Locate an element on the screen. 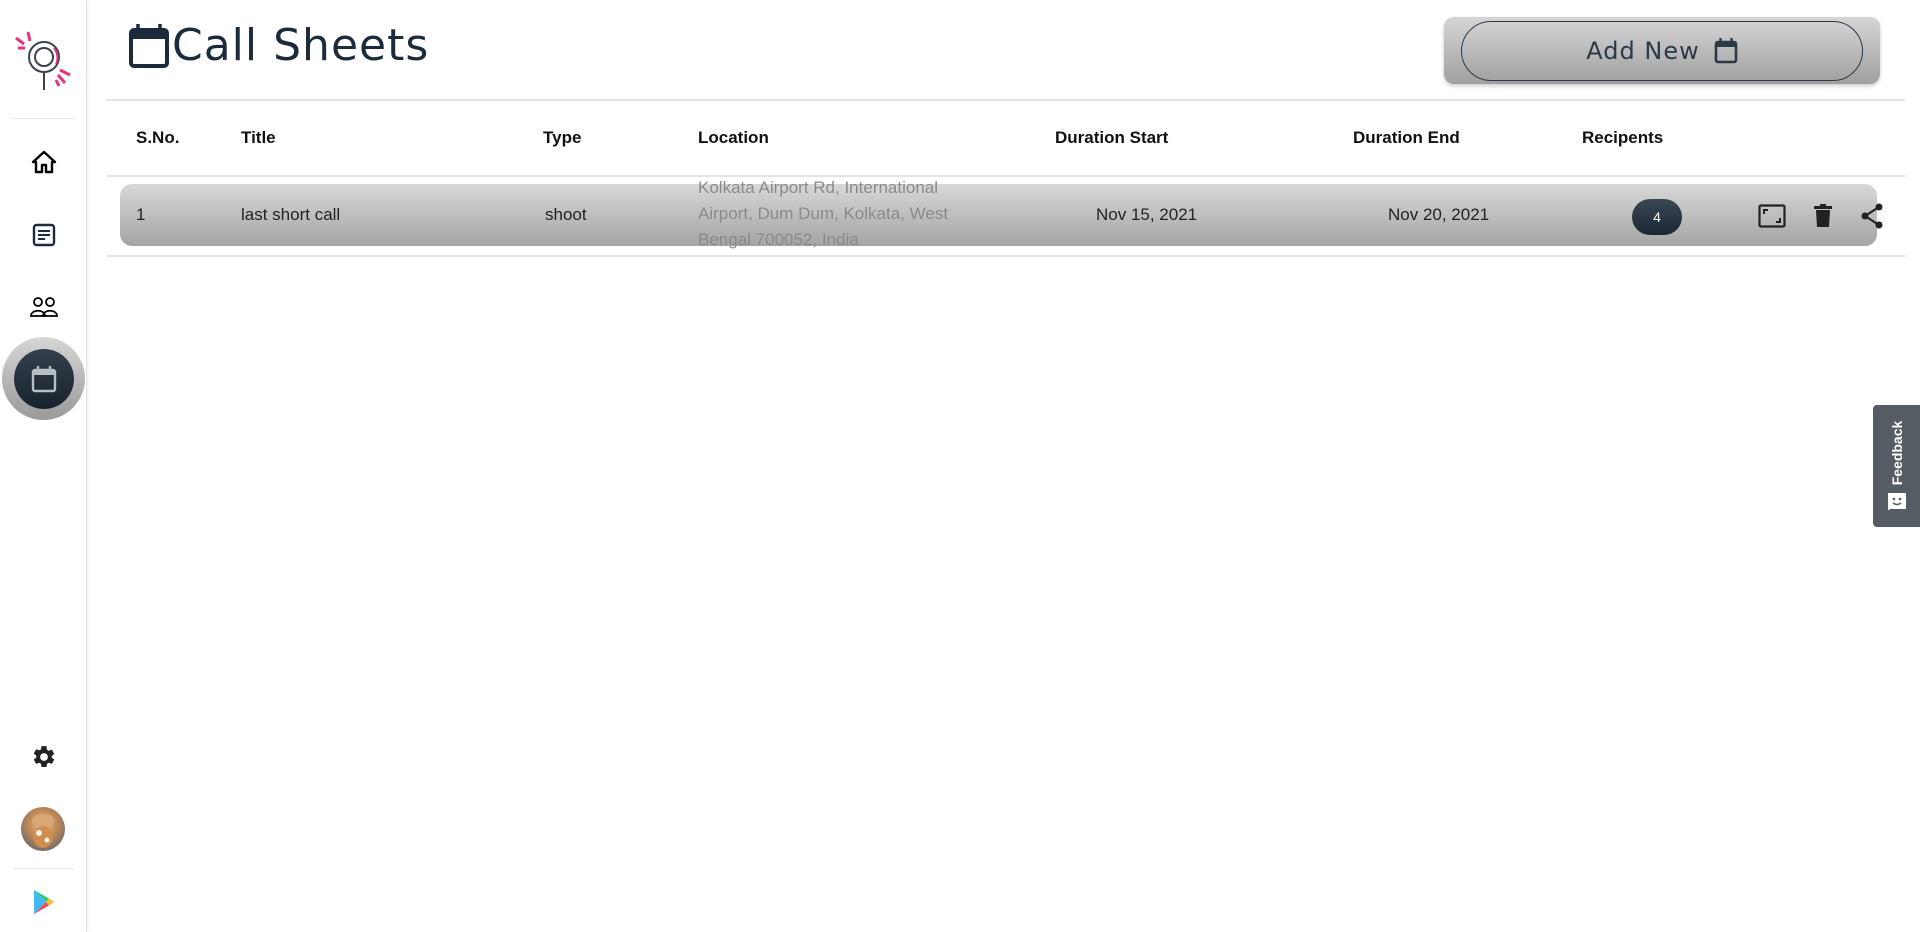 This screenshot has width=1920, height=932. people-icon is located at coordinates (43, 307).